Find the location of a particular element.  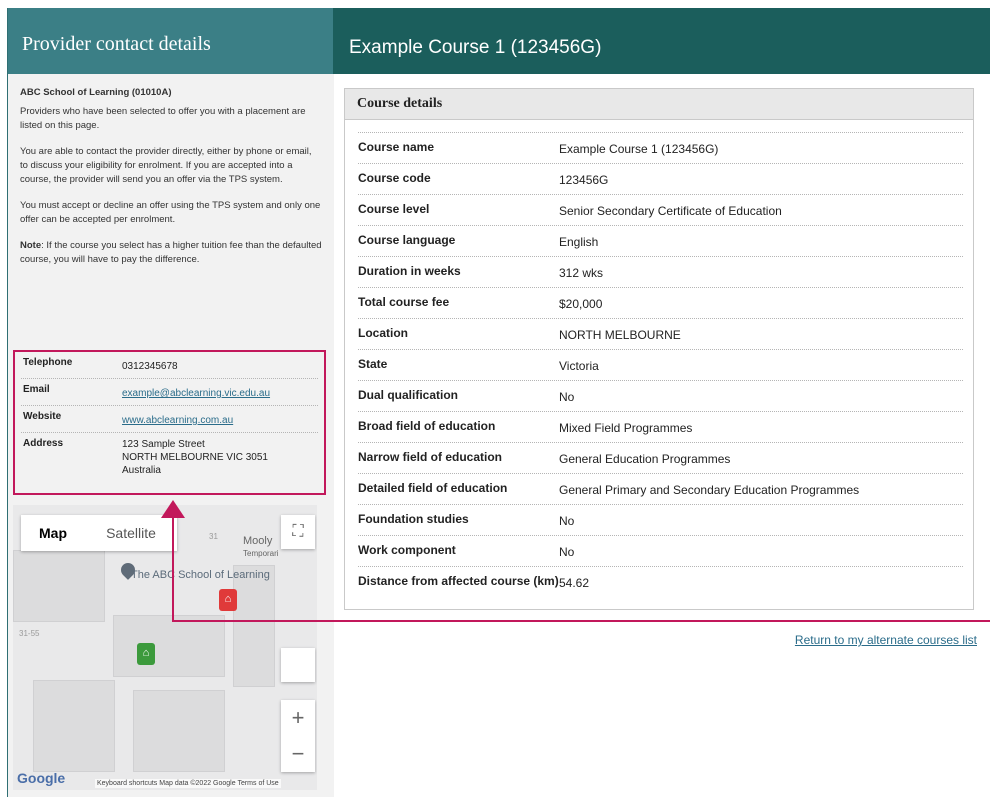

email-value-cell: example@abclearning.vic.edu.au is located at coordinates (220, 392).